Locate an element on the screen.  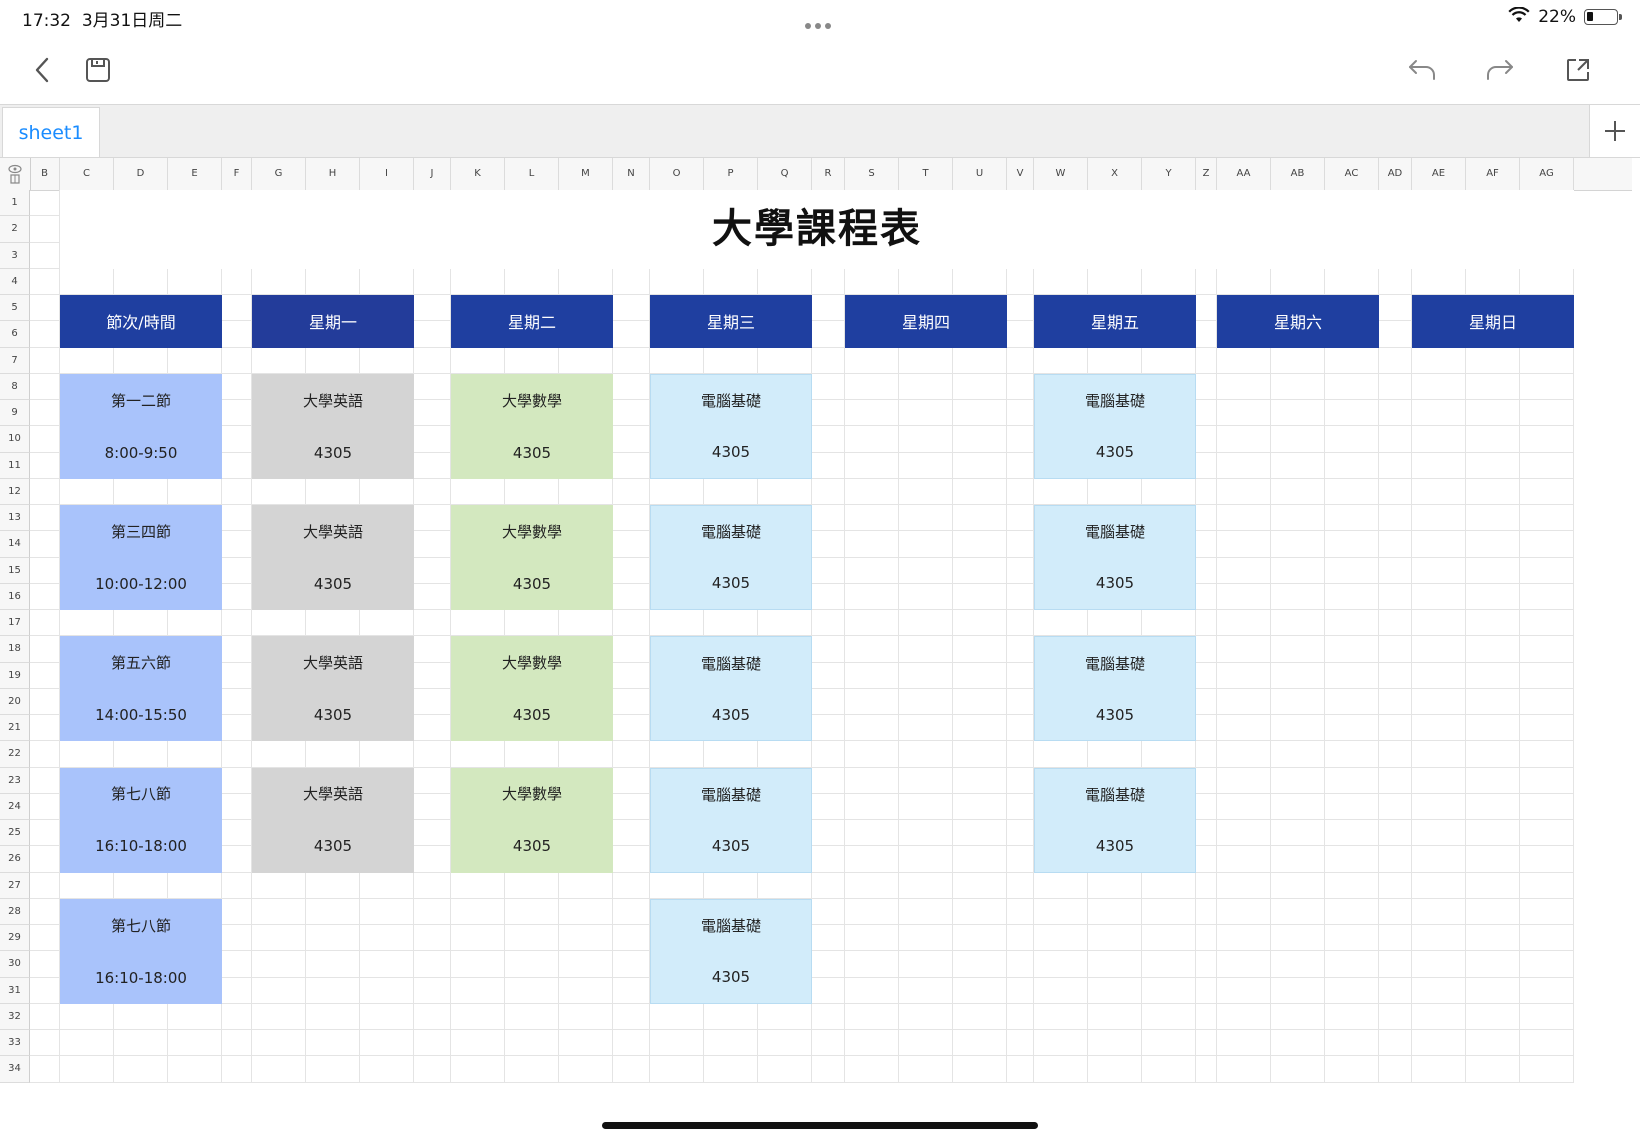
column-header-ab: AB is located at coordinates (1298, 174).